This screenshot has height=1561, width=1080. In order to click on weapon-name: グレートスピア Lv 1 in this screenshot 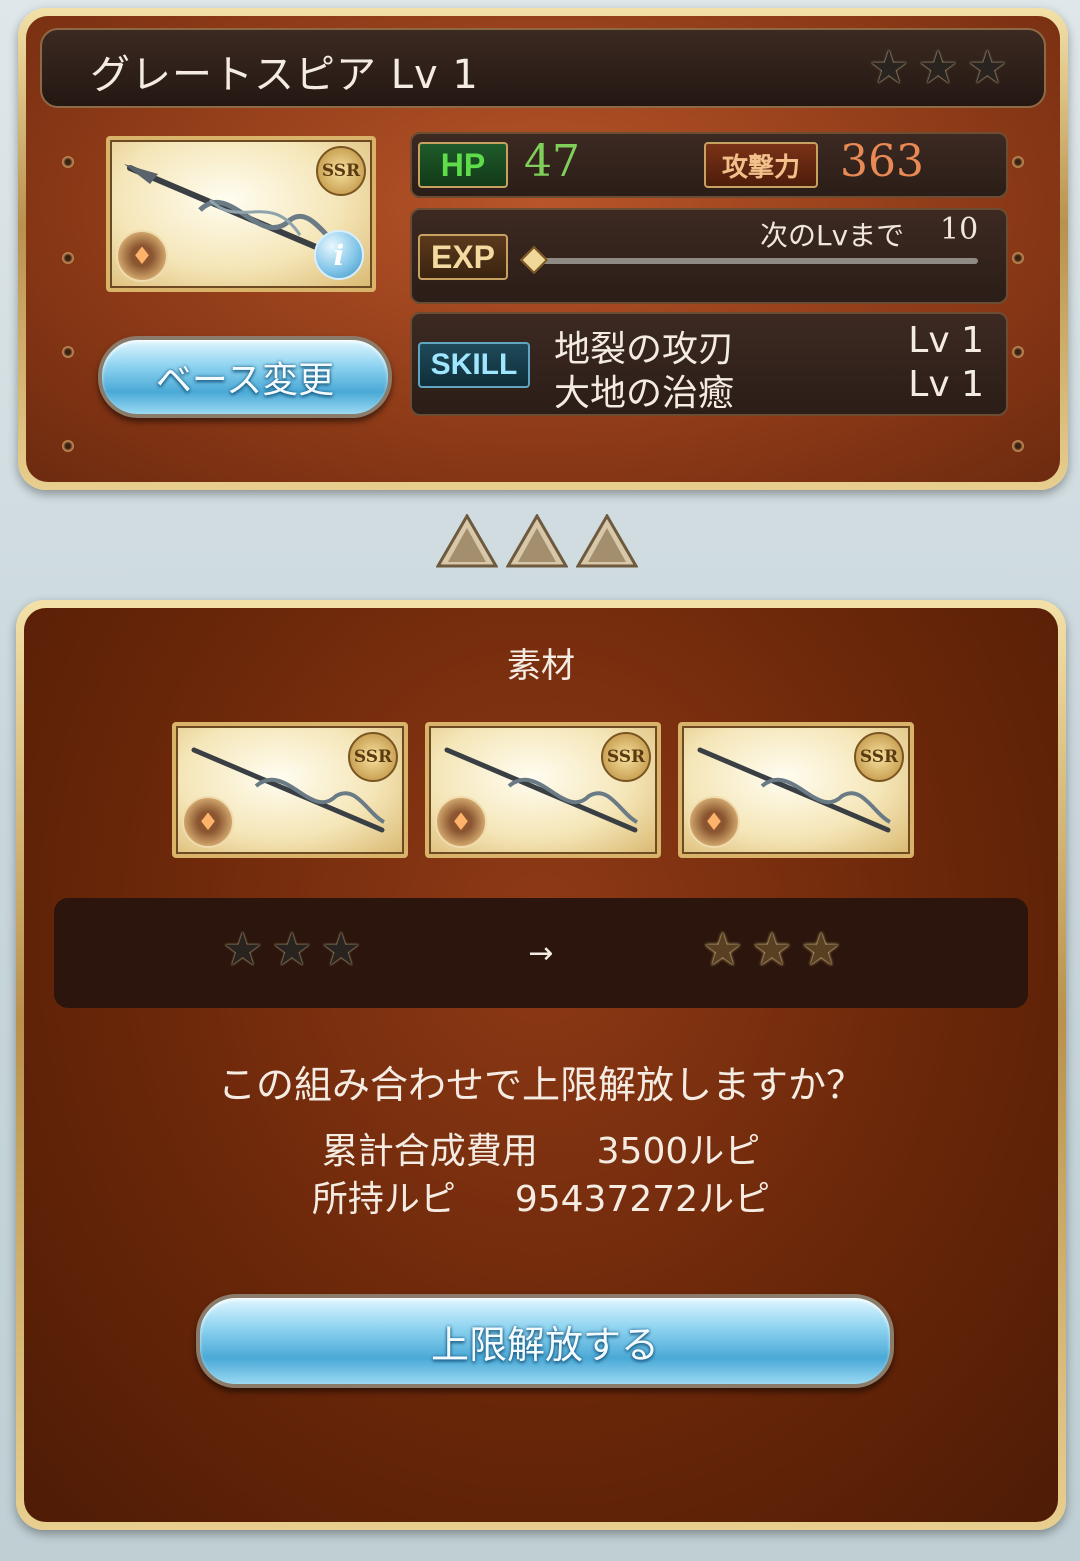, I will do `click(284, 75)`.